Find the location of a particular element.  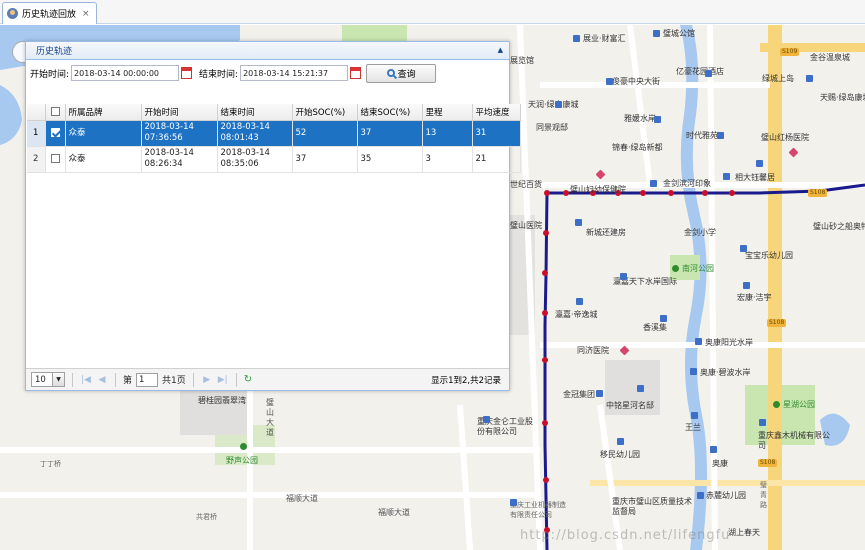

select-all-header is located at coordinates (55, 112).